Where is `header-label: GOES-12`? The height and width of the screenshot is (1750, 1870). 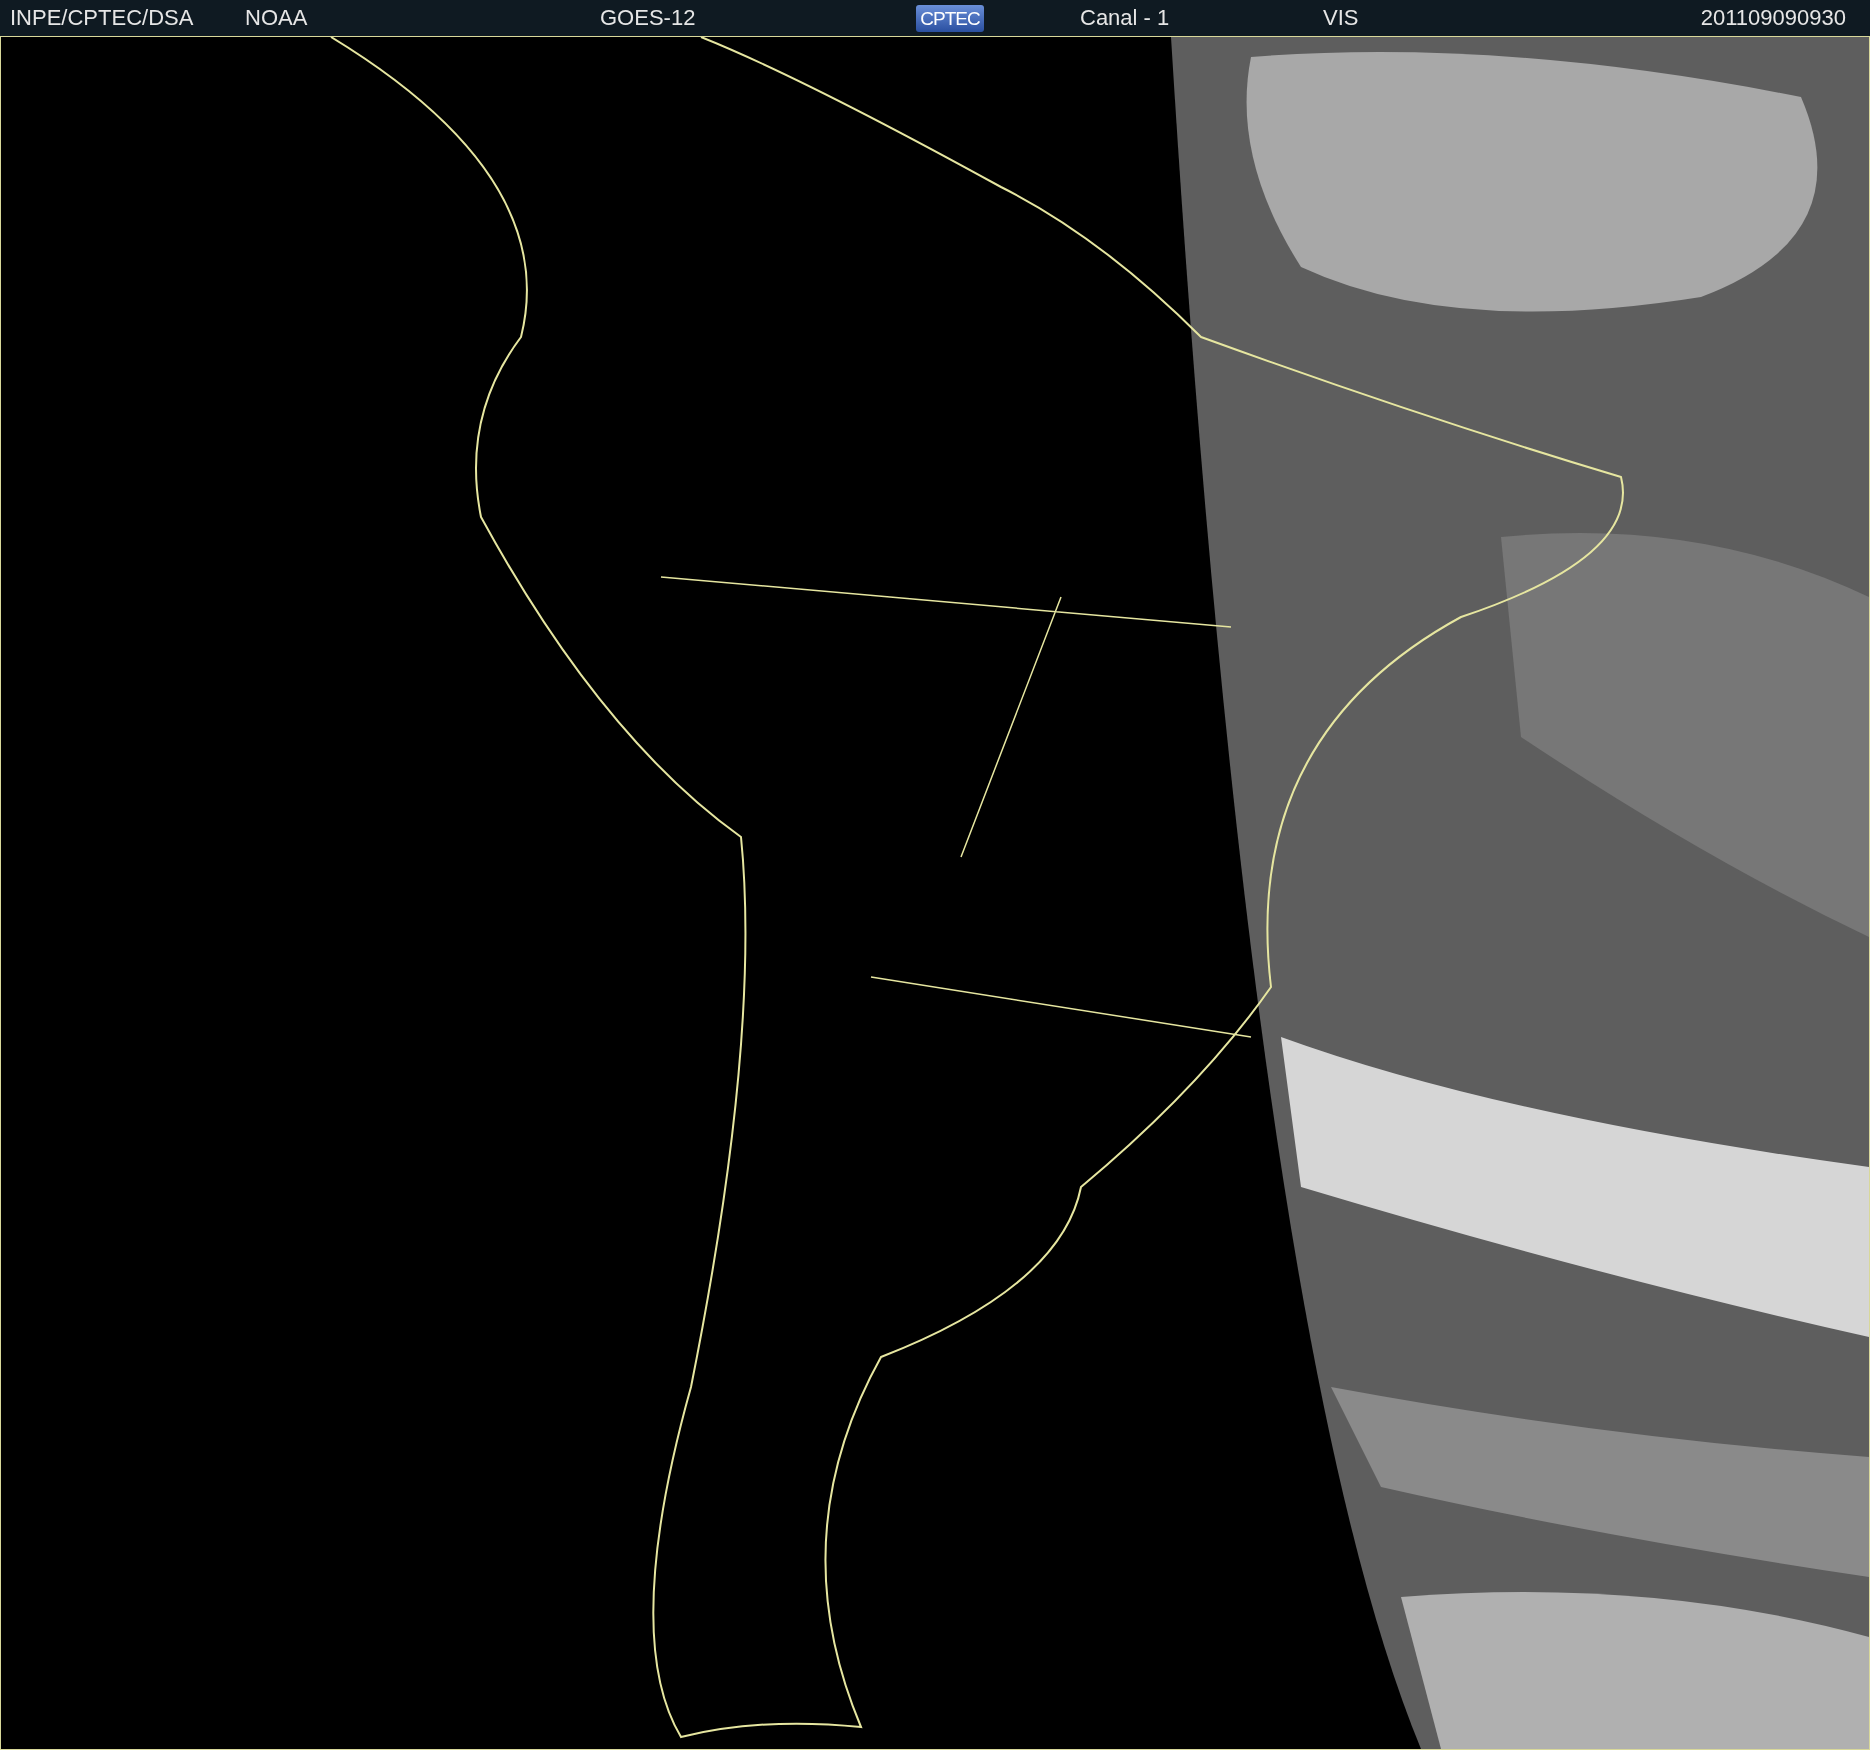
header-label: GOES-12 is located at coordinates (648, 18).